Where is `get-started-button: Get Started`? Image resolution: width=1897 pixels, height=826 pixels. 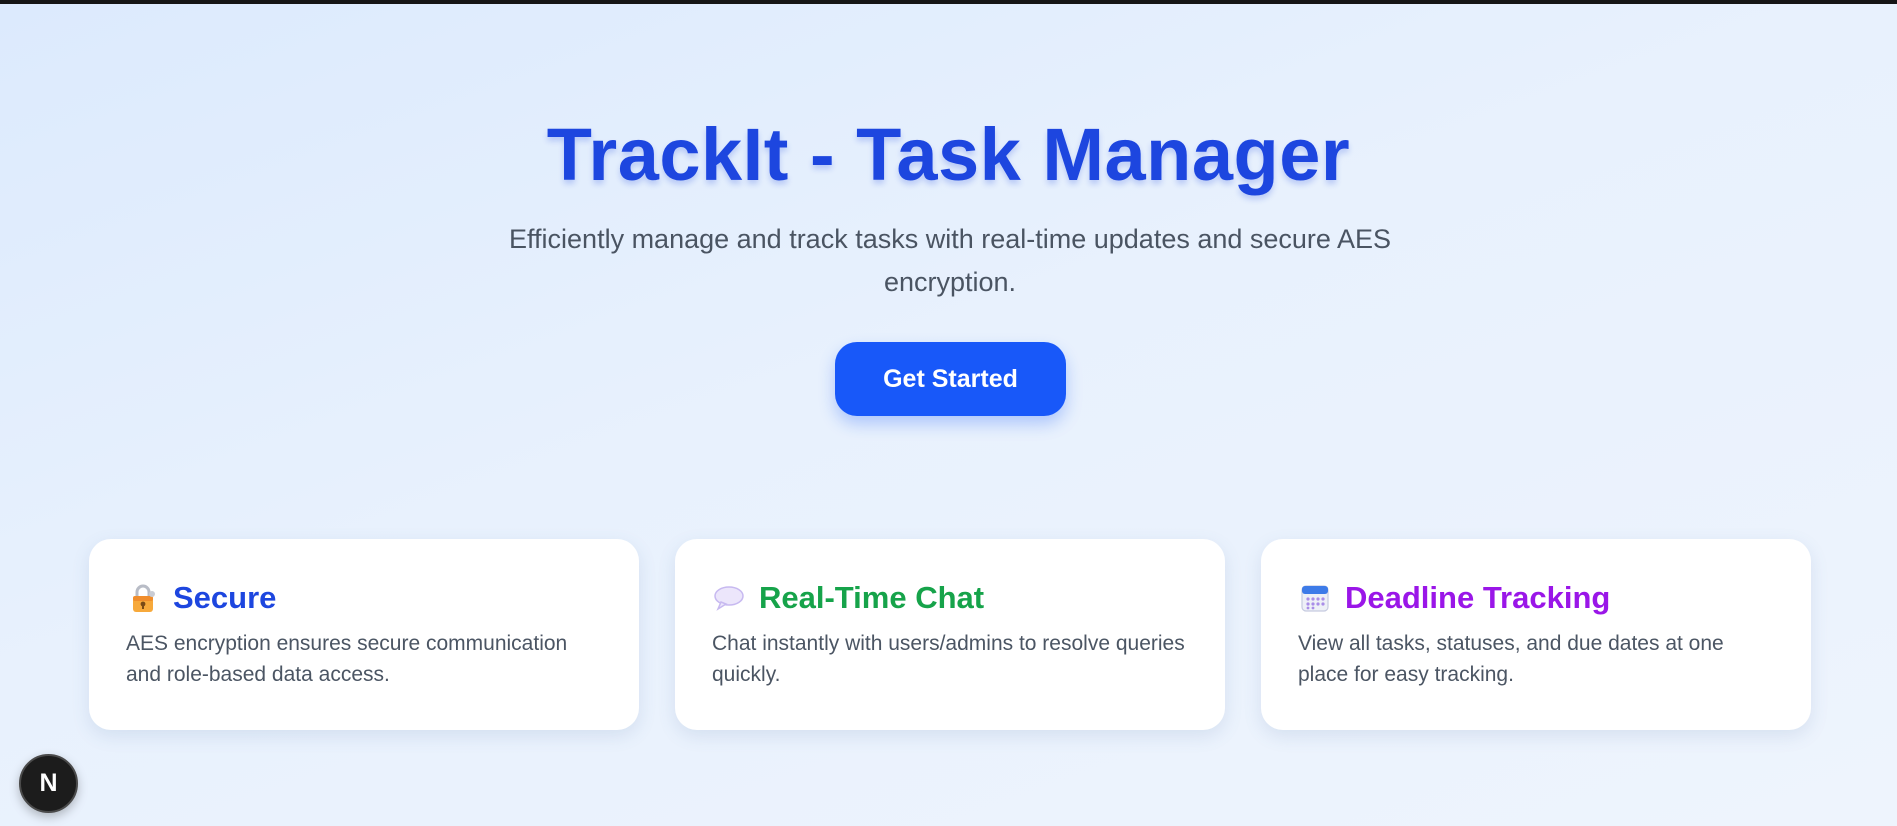
get-started-button: Get Started is located at coordinates (950, 379).